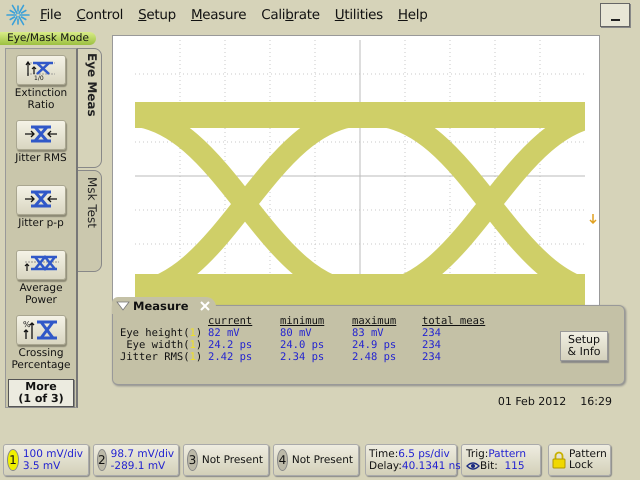  What do you see at coordinates (296, 333) in the screenshot?
I see `table-cell-text: 80 mV` at bounding box center [296, 333].